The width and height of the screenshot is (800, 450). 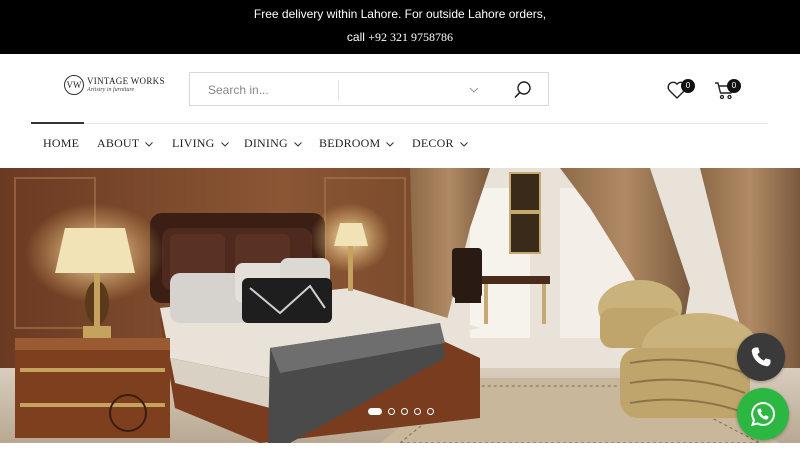 I want to click on nav-item-label: HOME, so click(x=61, y=143).